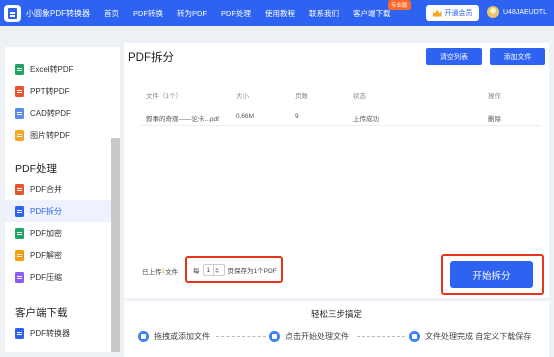 The height and width of the screenshot is (357, 554). I want to click on nav-tutorial: 使用教程, so click(280, 13).